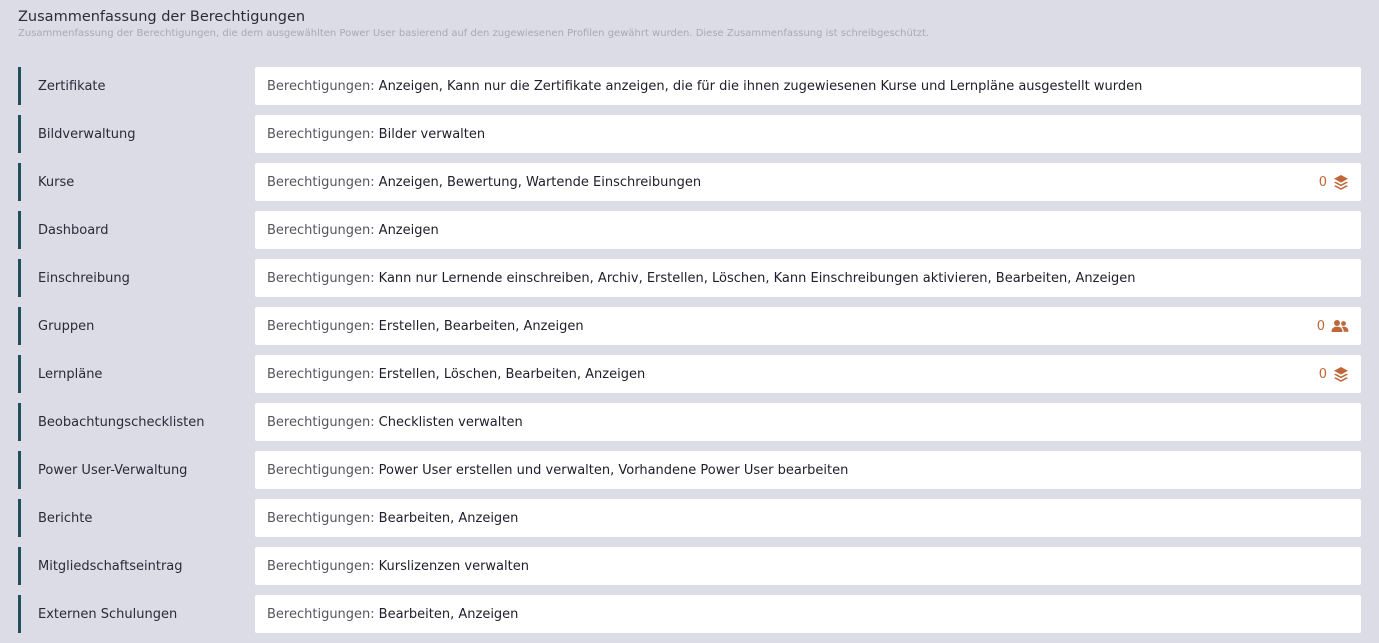  I want to click on users-icon, so click(1340, 326).